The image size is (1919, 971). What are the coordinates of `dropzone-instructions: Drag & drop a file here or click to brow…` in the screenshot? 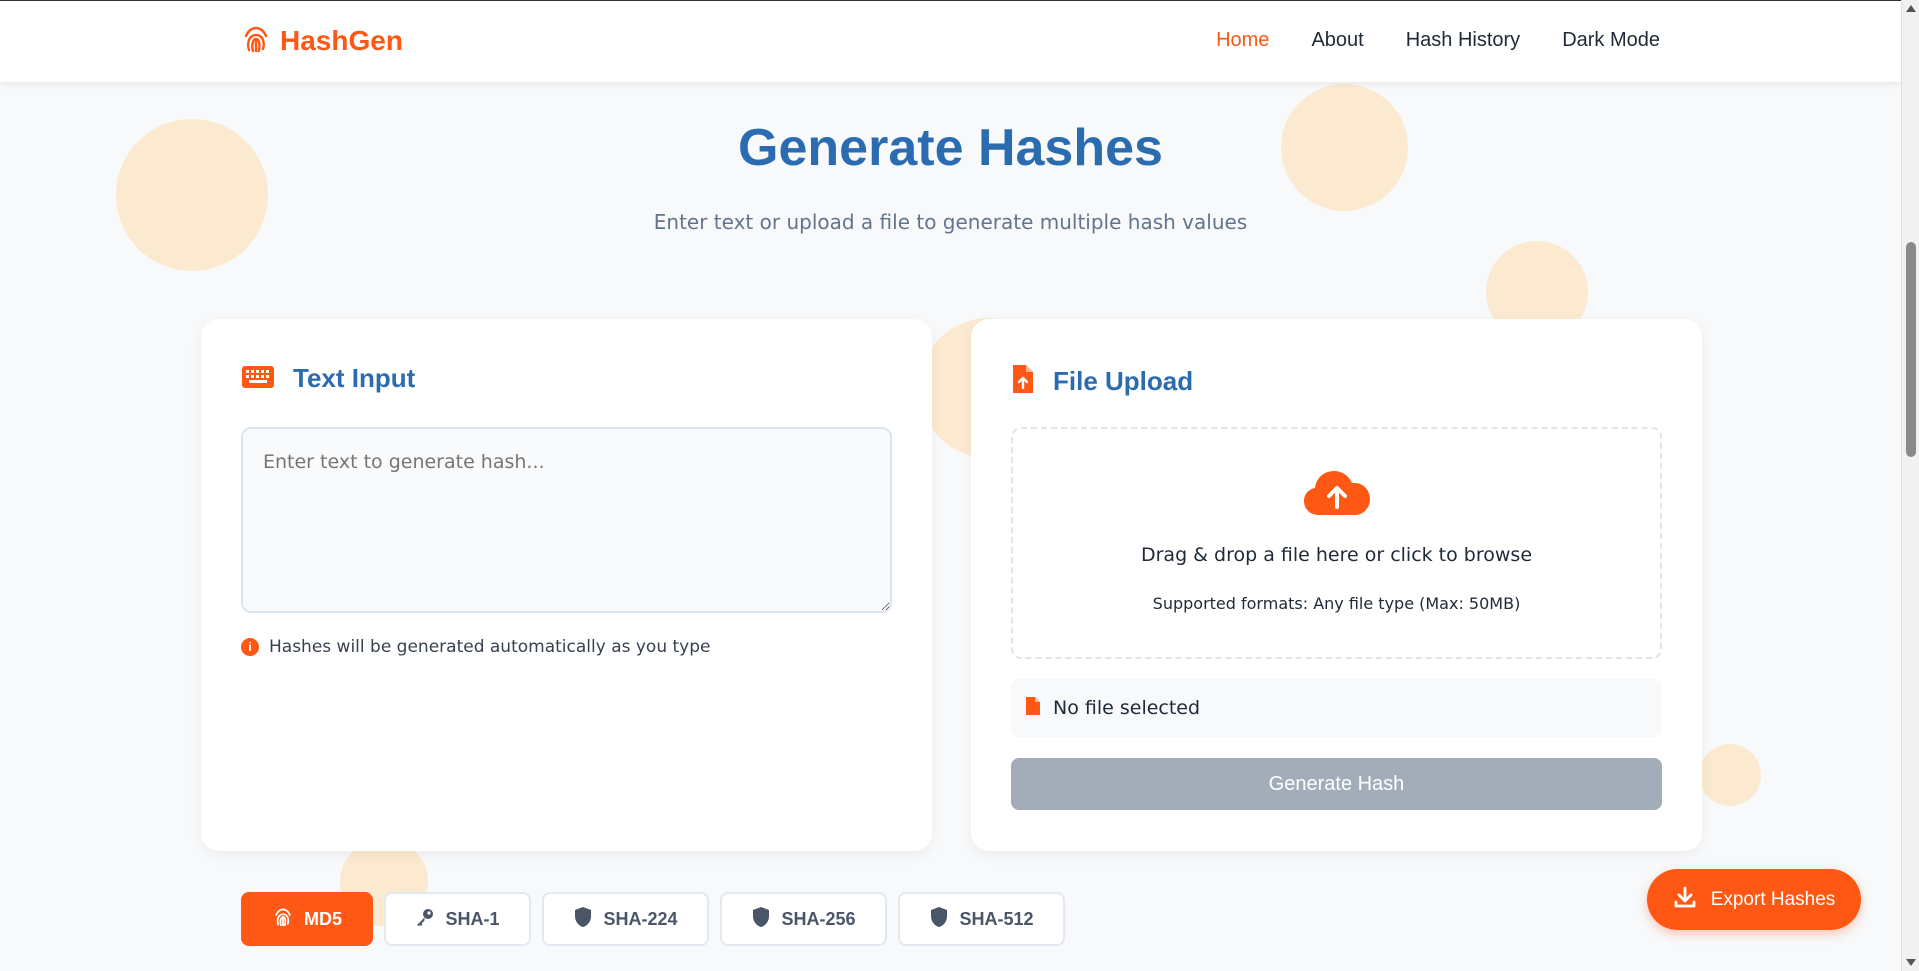 It's located at (1336, 555).